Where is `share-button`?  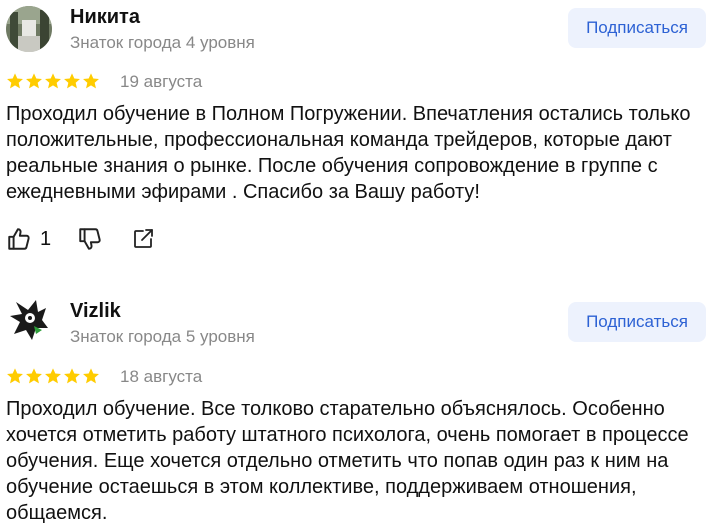 share-button is located at coordinates (143, 239).